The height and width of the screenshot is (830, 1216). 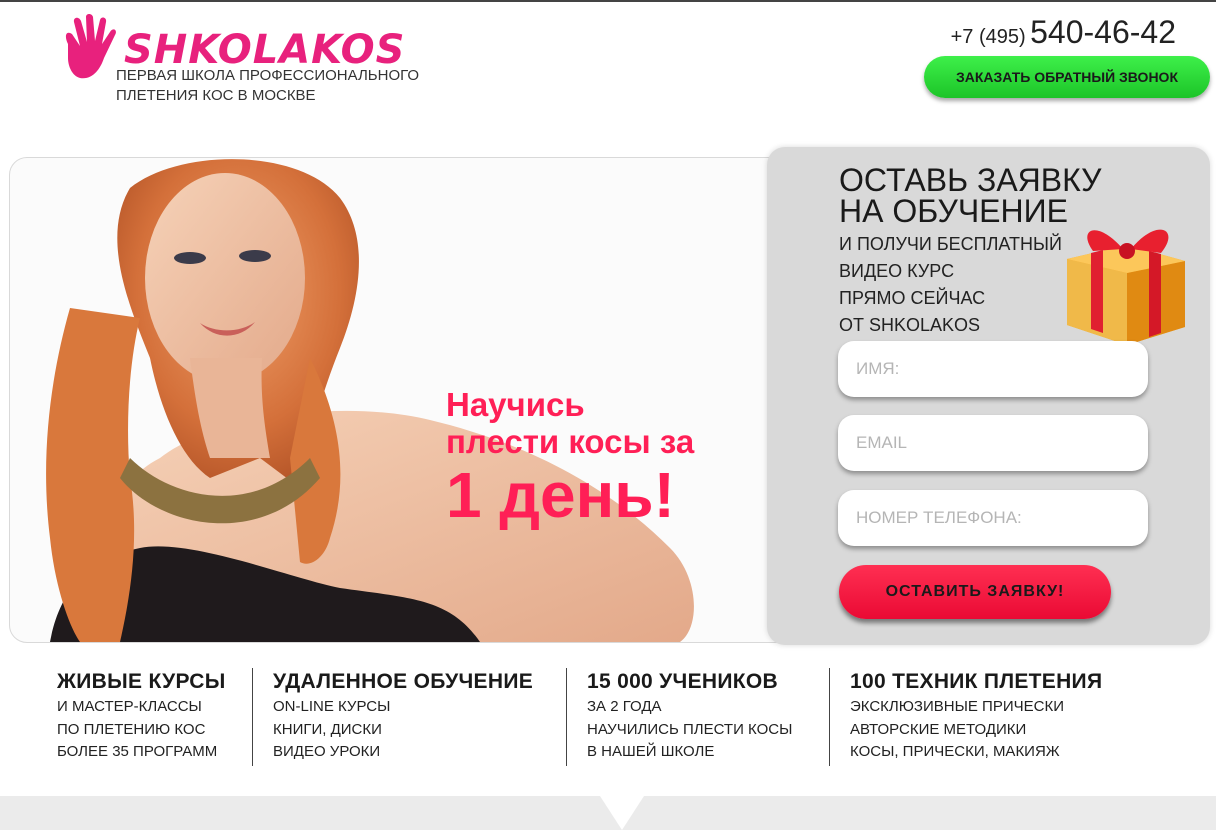 What do you see at coordinates (141, 681) in the screenshot?
I see `feature-title: ЖИВЫЕ КУРСЫ` at bounding box center [141, 681].